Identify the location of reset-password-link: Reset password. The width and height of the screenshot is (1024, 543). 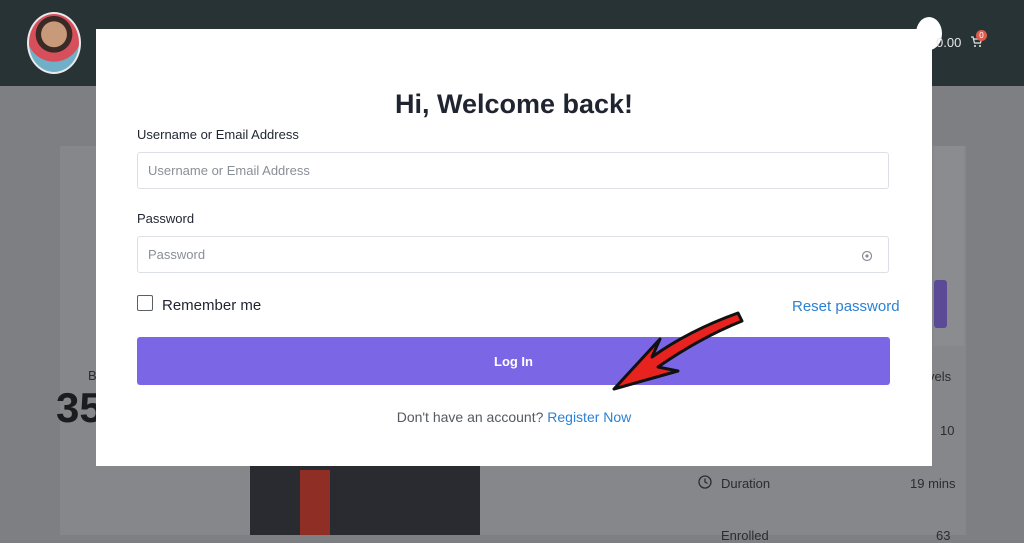
(846, 306).